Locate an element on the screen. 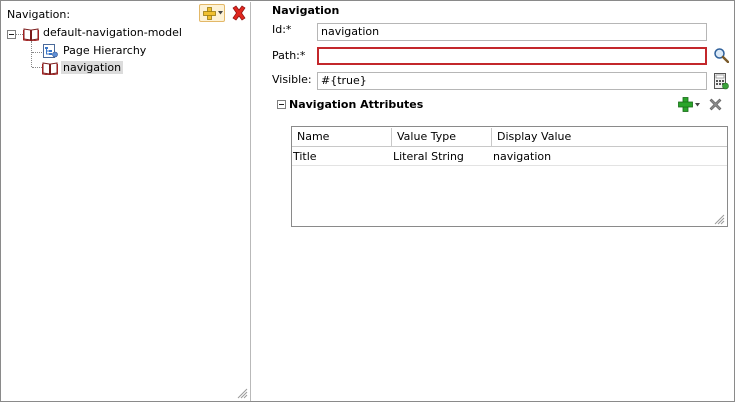 Image resolution: width=735 pixels, height=402 pixels. add-attribute-button is located at coordinates (685, 104).